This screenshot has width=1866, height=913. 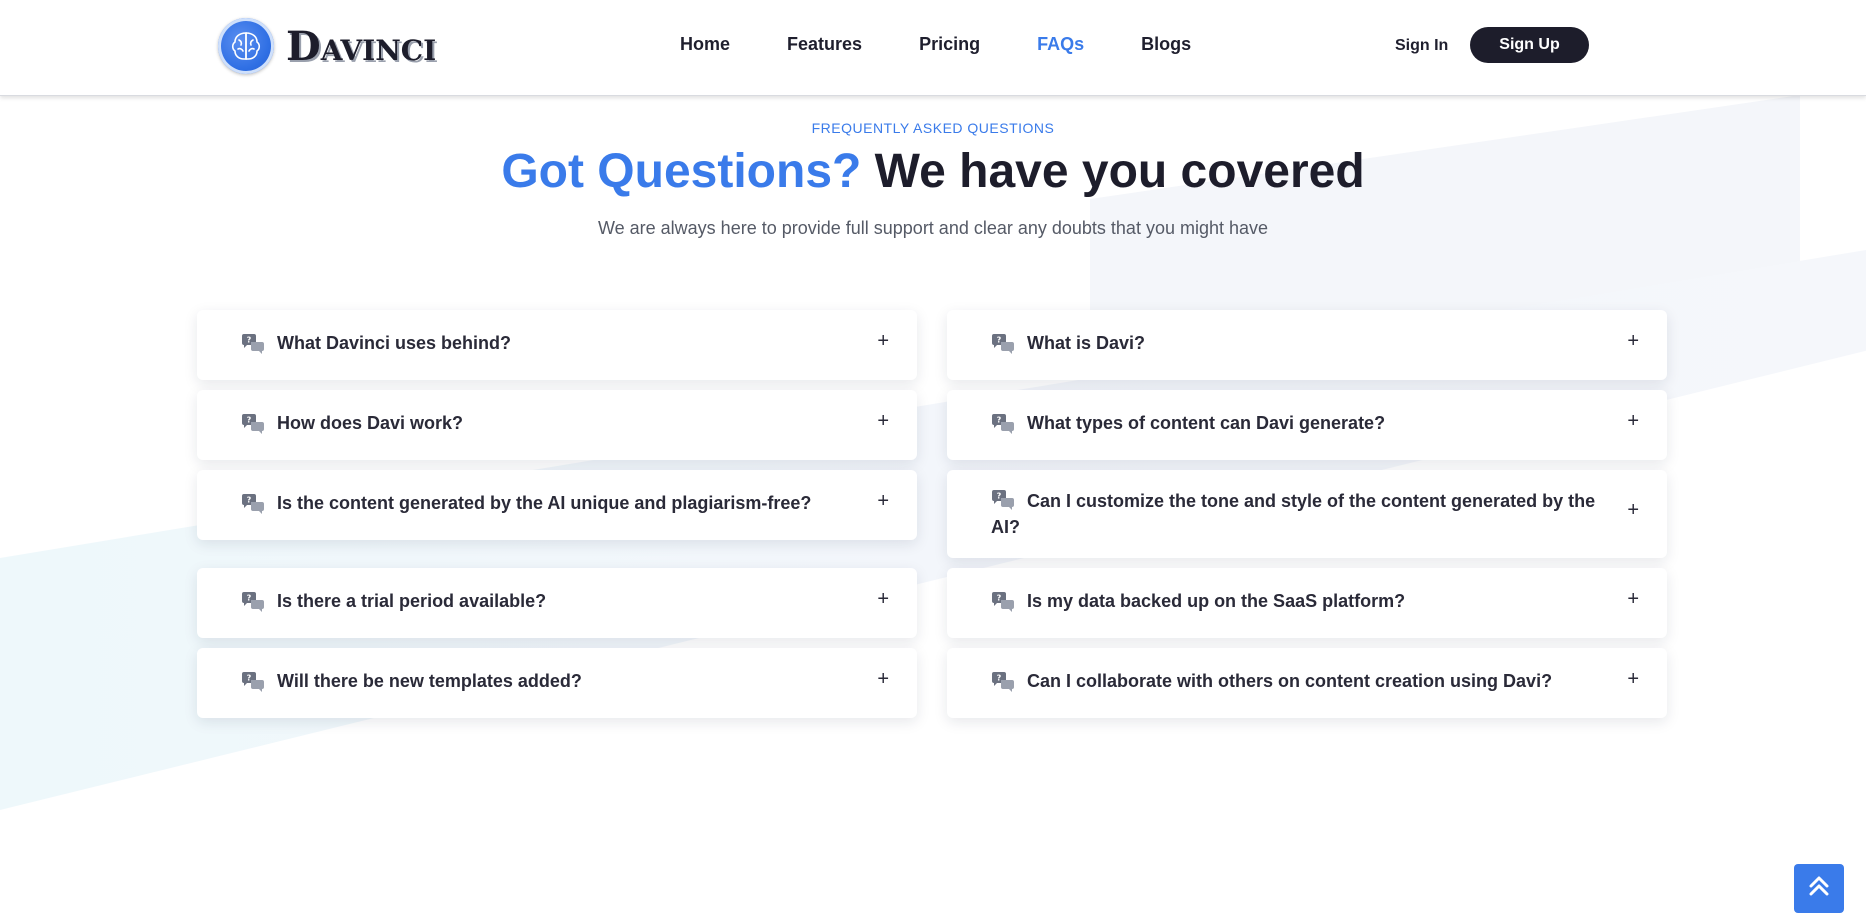 I want to click on faq-item: ? Will there be new templates added? +, so click(x=557, y=683).